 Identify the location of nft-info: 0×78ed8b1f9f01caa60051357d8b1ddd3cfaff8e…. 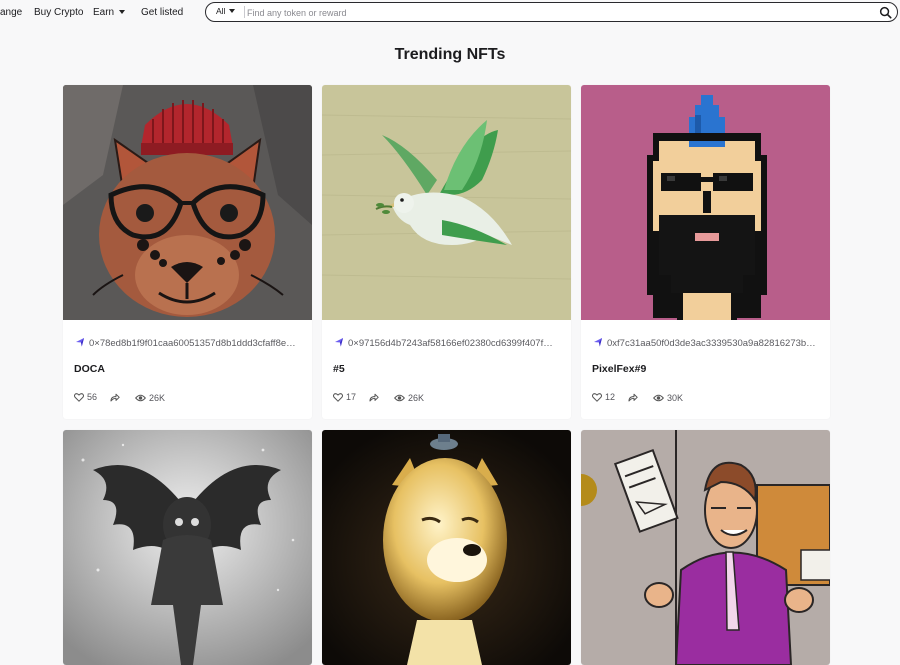
(187, 369).